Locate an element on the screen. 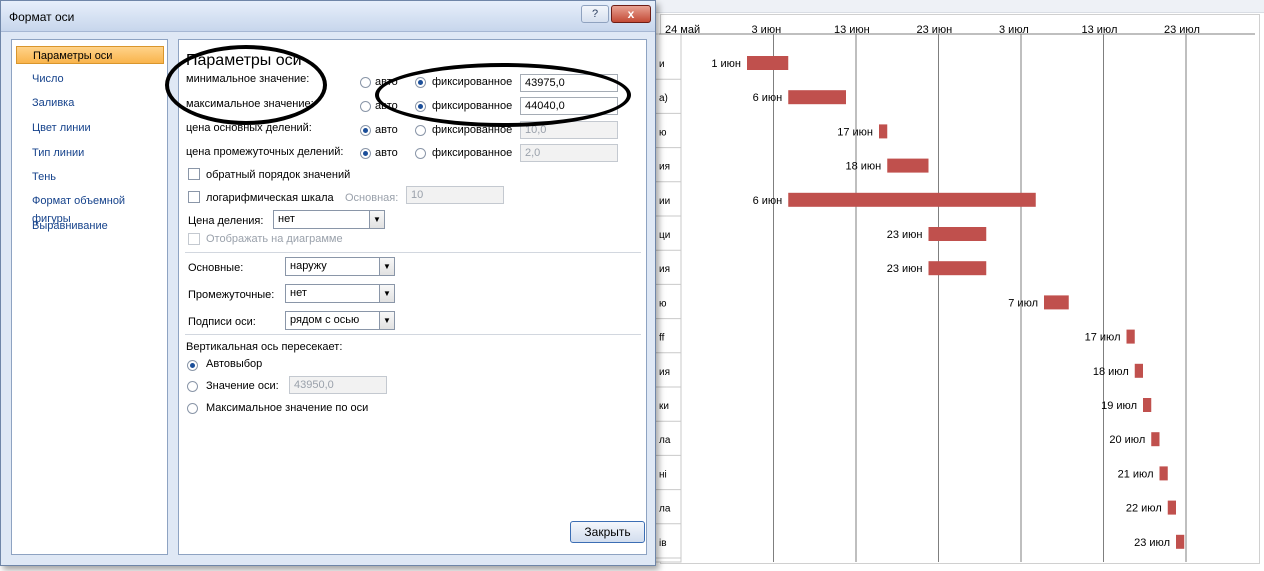 Image resolution: width=1264 pixels, height=571 pixels. display-units-value: нет is located at coordinates (286, 219).